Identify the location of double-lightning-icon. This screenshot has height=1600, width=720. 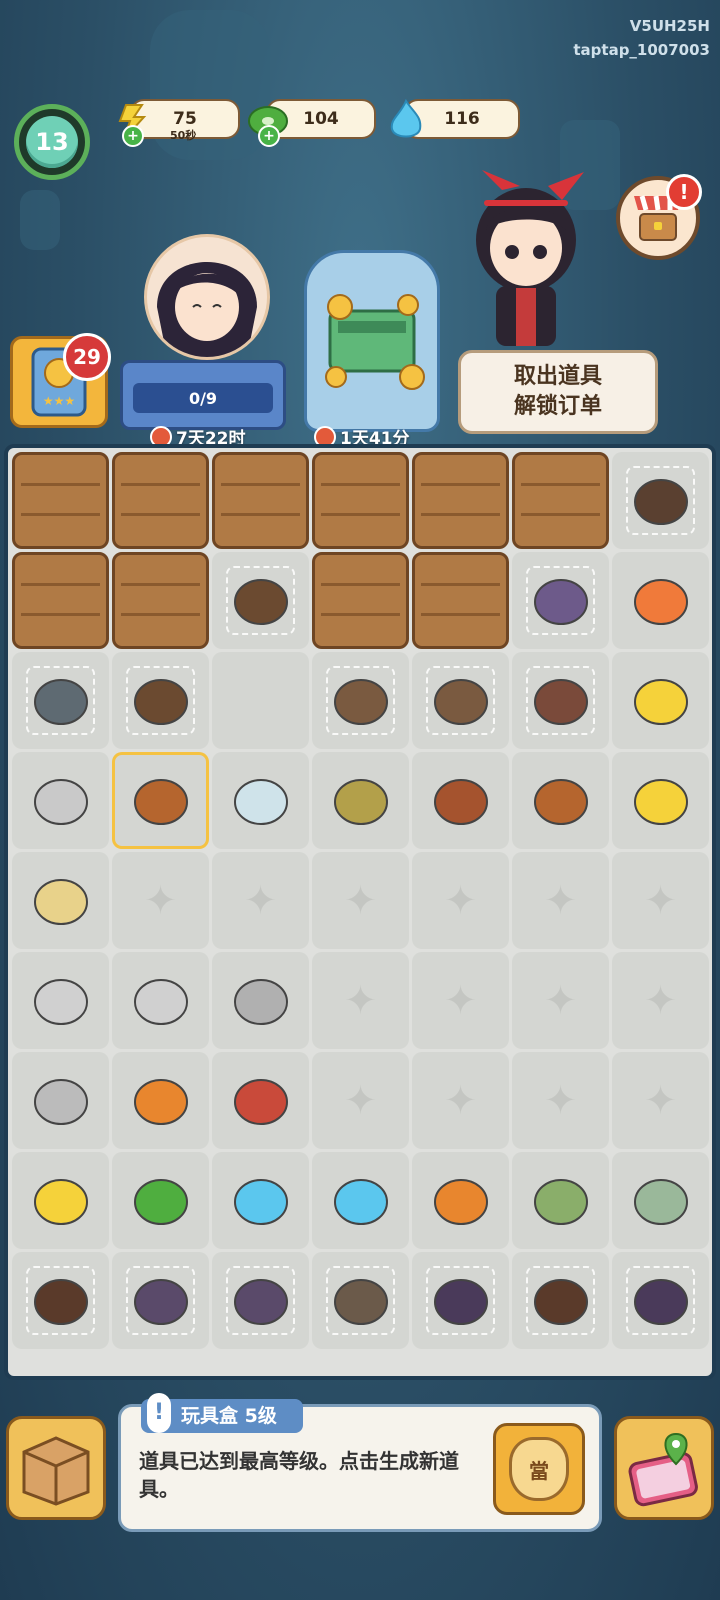
(661, 701).